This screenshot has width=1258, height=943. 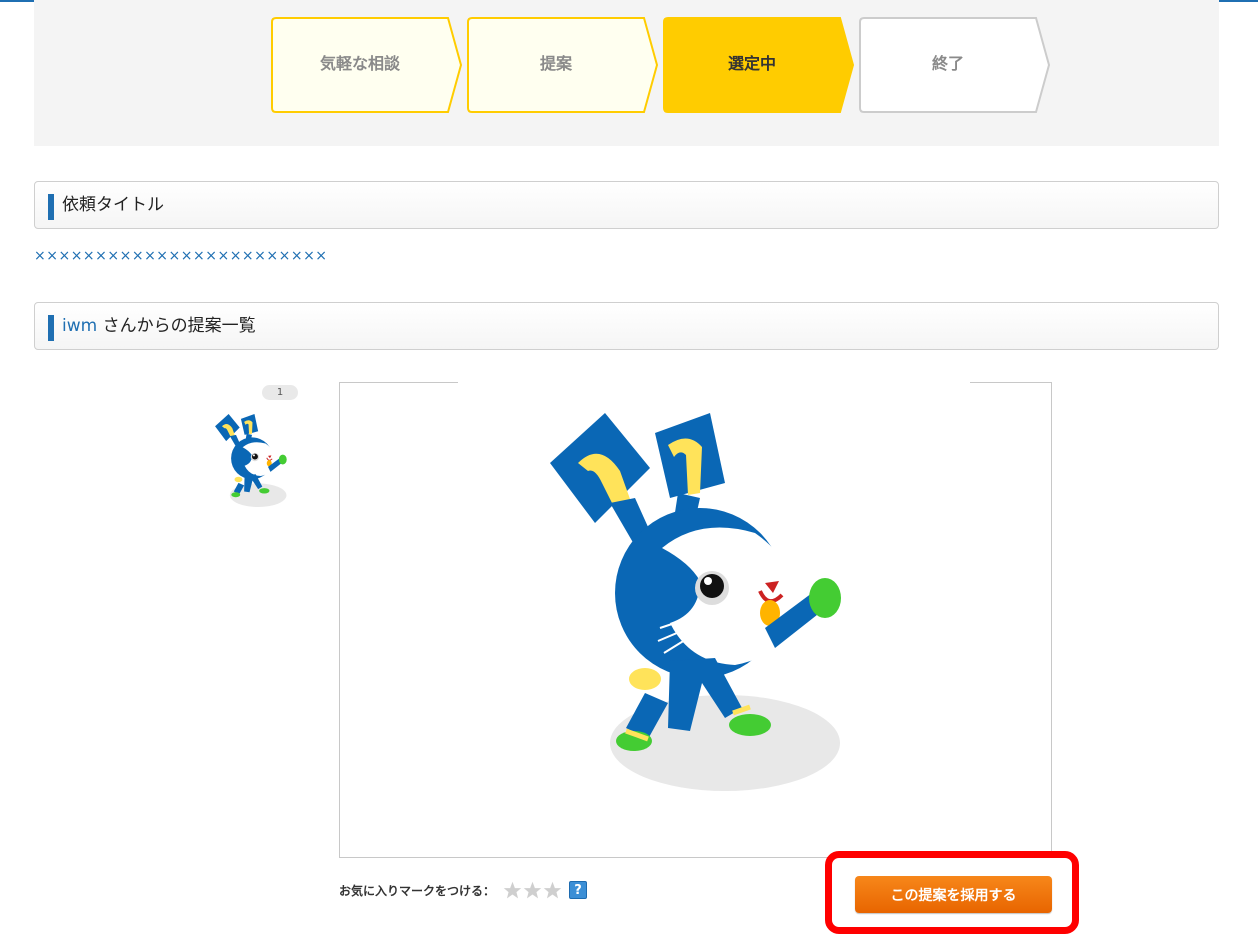 I want to click on heading-text: 依頼タイトル, so click(x=113, y=205).